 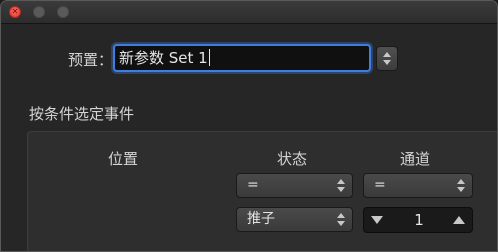 I want to click on status-operator-popup: =, so click(x=294, y=185).